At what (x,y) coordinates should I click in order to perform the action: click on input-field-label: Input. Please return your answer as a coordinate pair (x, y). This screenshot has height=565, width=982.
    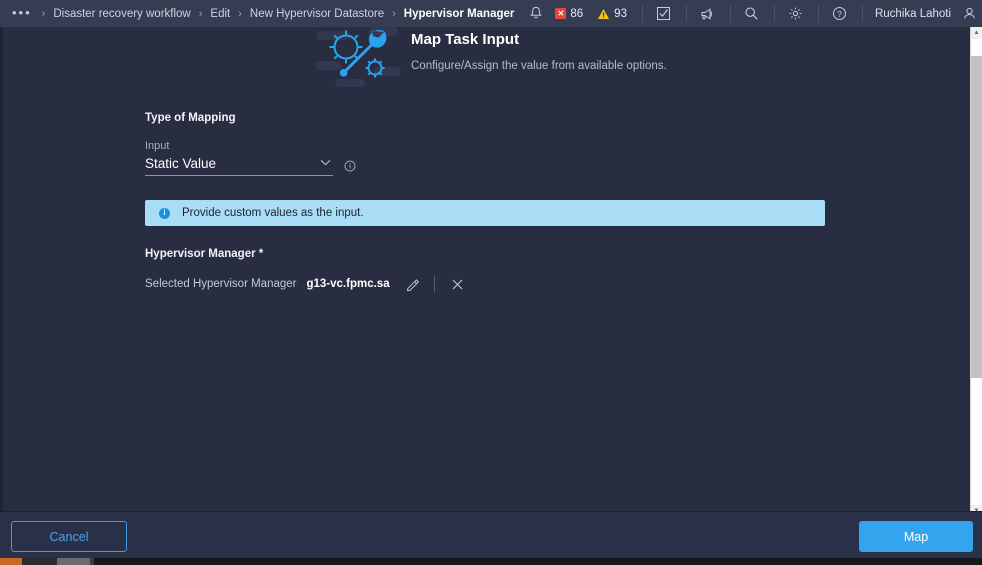
    Looking at the image, I should click on (157, 146).